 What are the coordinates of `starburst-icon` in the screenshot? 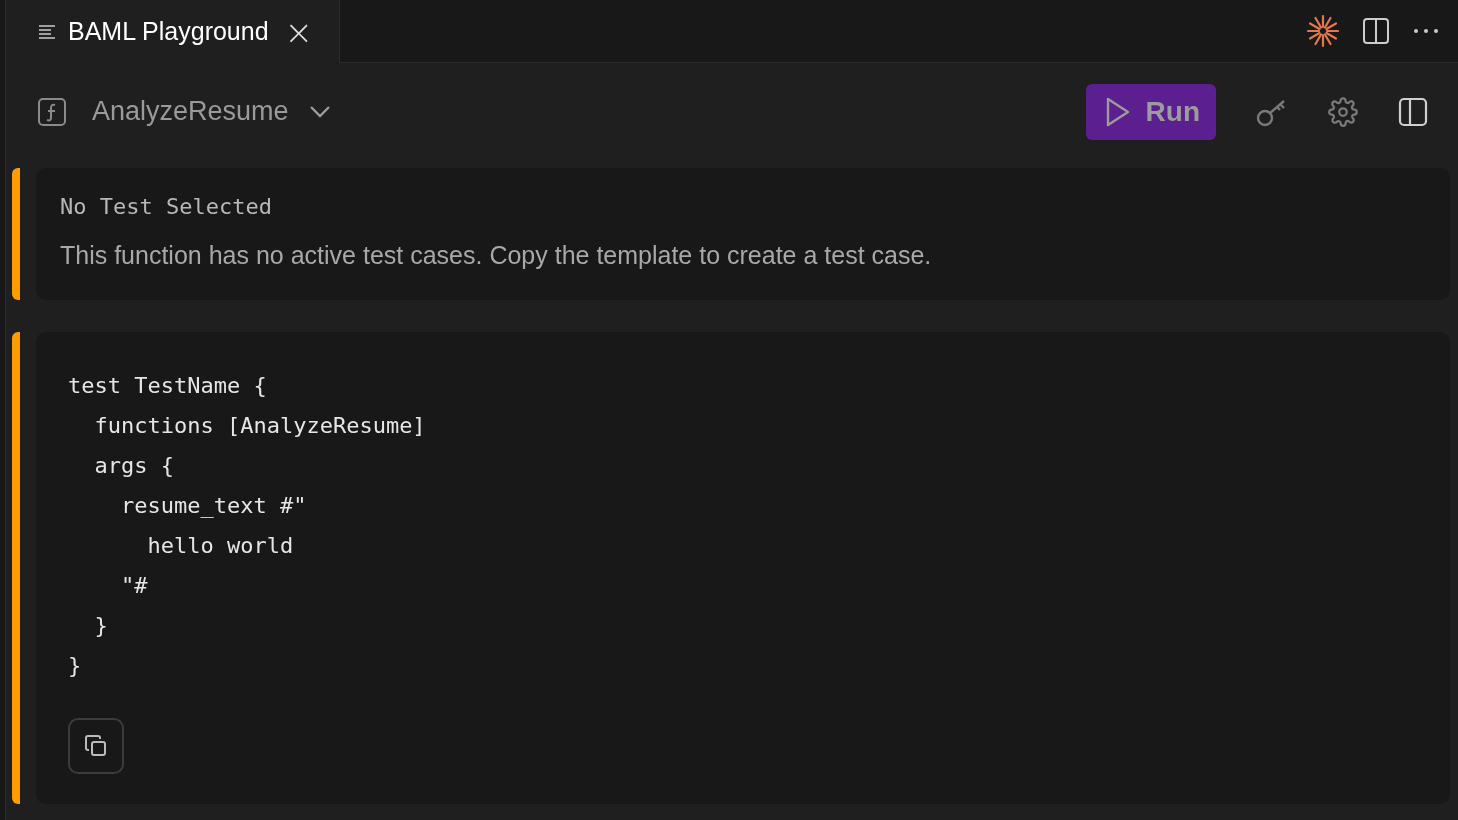 It's located at (1323, 31).